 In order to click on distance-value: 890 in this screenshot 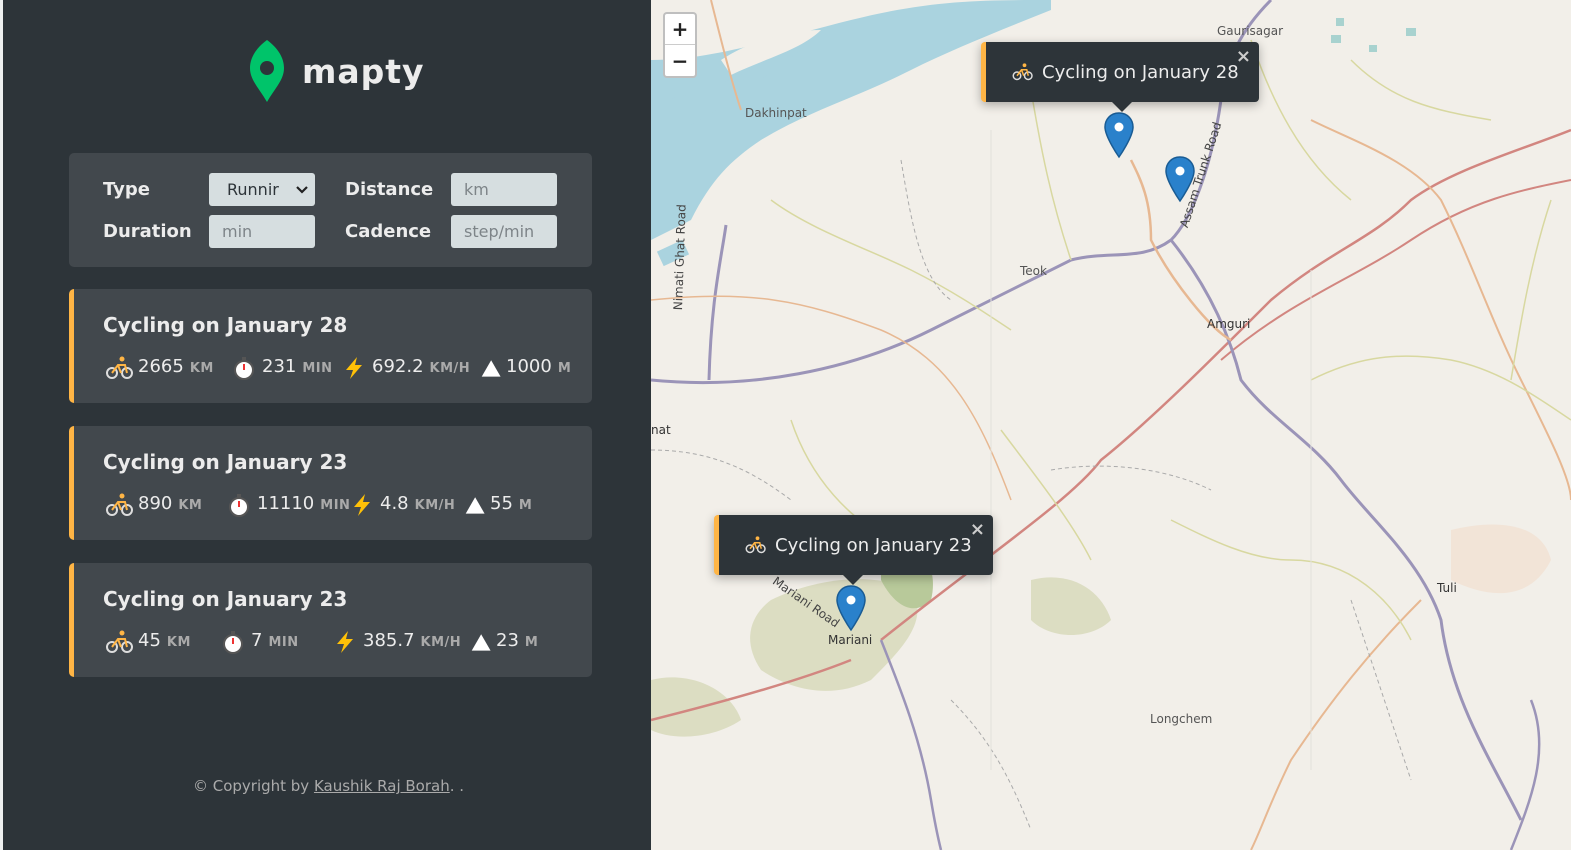, I will do `click(155, 503)`.